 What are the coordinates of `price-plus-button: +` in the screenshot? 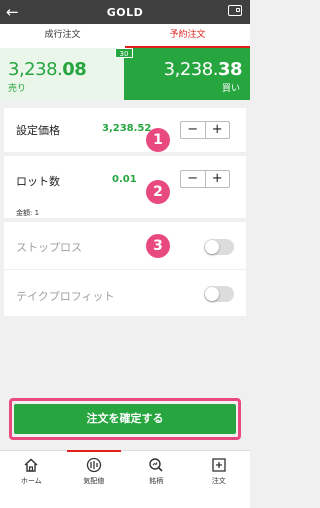 It's located at (218, 130).